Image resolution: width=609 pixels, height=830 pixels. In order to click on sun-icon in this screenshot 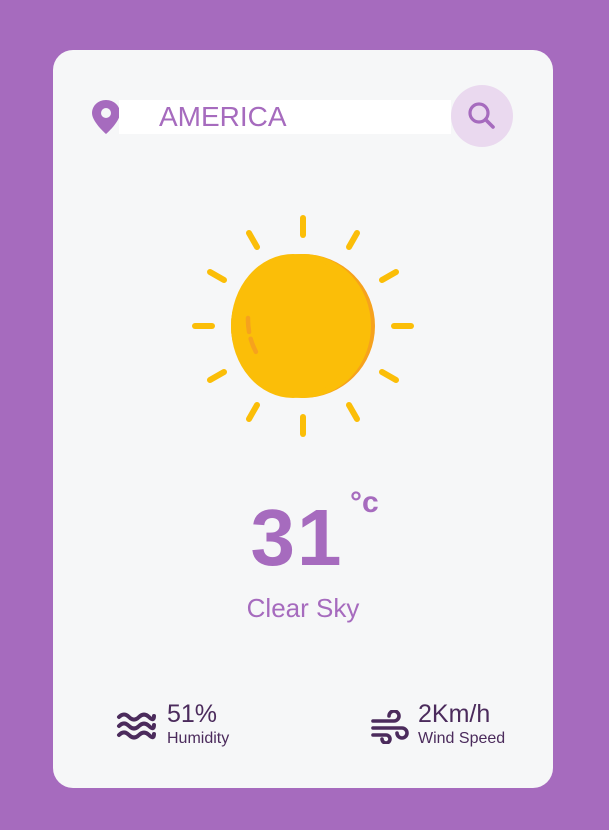, I will do `click(303, 326)`.